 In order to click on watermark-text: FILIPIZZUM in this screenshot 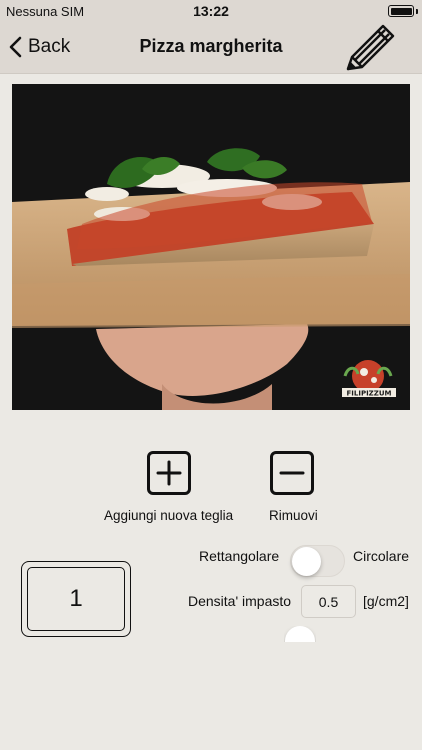, I will do `click(369, 394)`.